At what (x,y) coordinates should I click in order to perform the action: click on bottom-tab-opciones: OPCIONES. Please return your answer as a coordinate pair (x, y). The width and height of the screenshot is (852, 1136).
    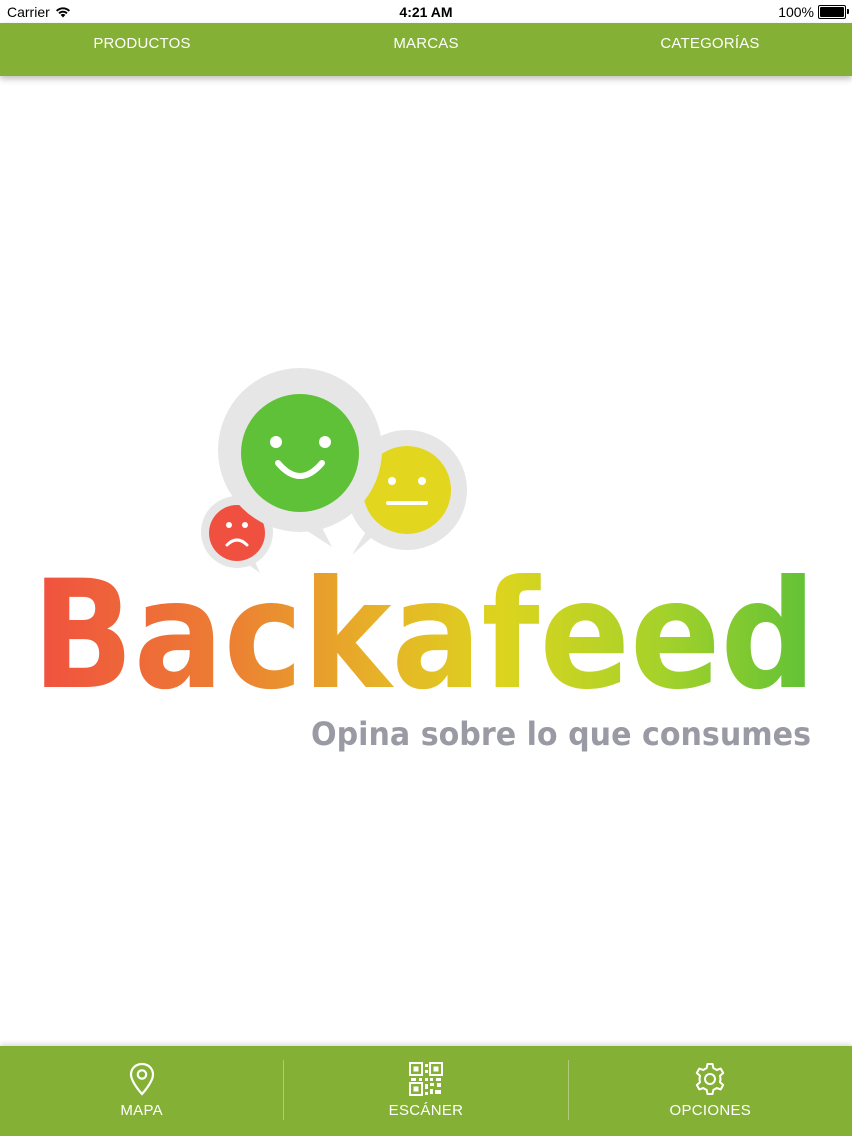
    Looking at the image, I should click on (710, 1091).